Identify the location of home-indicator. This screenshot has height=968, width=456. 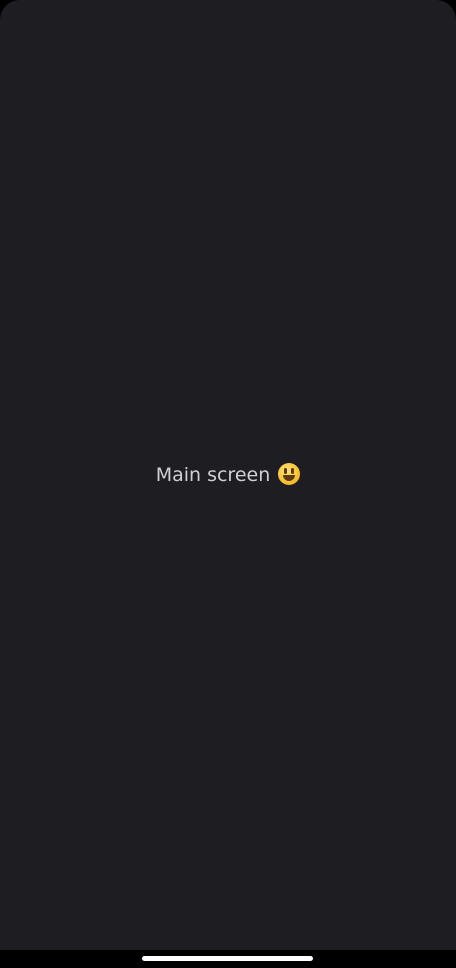
(227, 958).